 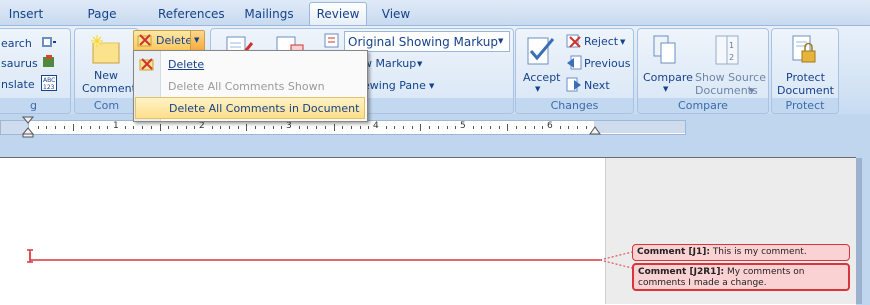 I want to click on protect-document-label-2: Document, so click(x=805, y=90).